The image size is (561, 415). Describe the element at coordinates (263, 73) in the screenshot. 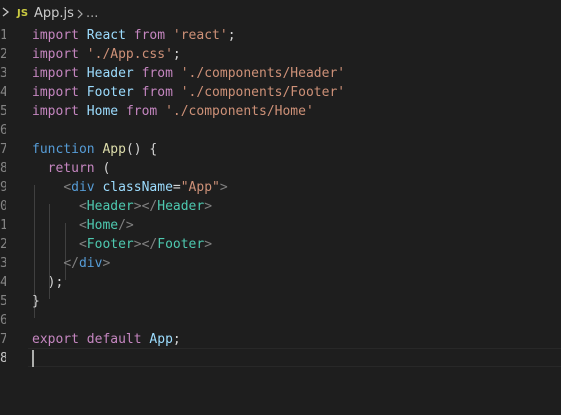

I see `code-token: './components/Header'` at that location.